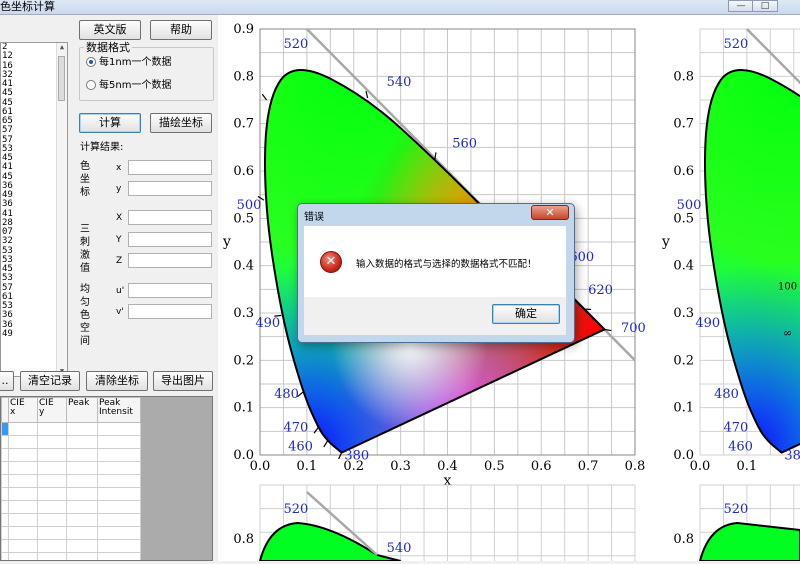 The image size is (800, 564). I want to click on result-y-field, so click(170, 188).